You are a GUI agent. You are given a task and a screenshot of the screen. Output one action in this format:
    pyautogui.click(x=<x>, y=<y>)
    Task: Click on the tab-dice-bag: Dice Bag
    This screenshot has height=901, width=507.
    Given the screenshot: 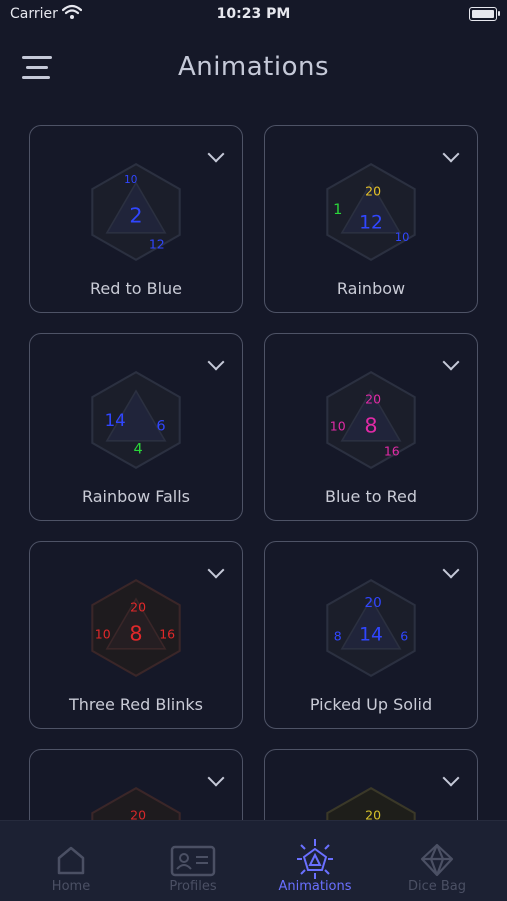 What is the action you would take?
    pyautogui.click(x=437, y=861)
    